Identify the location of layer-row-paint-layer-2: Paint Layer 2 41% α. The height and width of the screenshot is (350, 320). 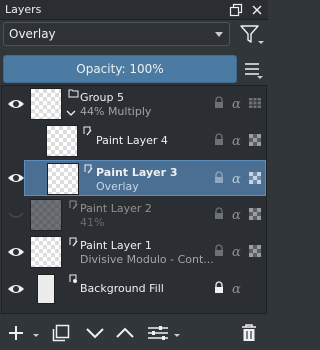
(134, 215).